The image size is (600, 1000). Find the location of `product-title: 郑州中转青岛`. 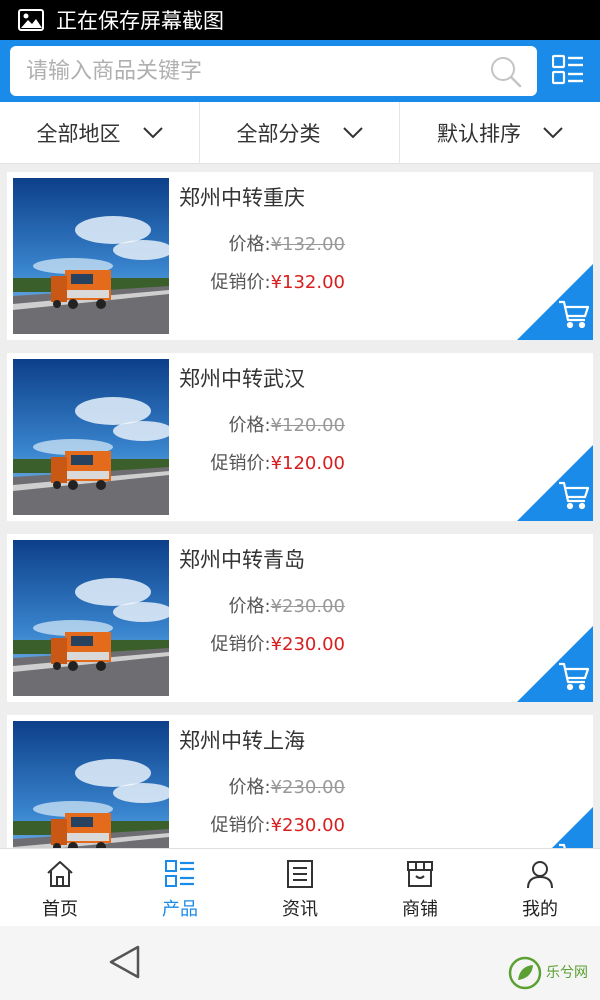

product-title: 郑州中转青岛 is located at coordinates (242, 559).